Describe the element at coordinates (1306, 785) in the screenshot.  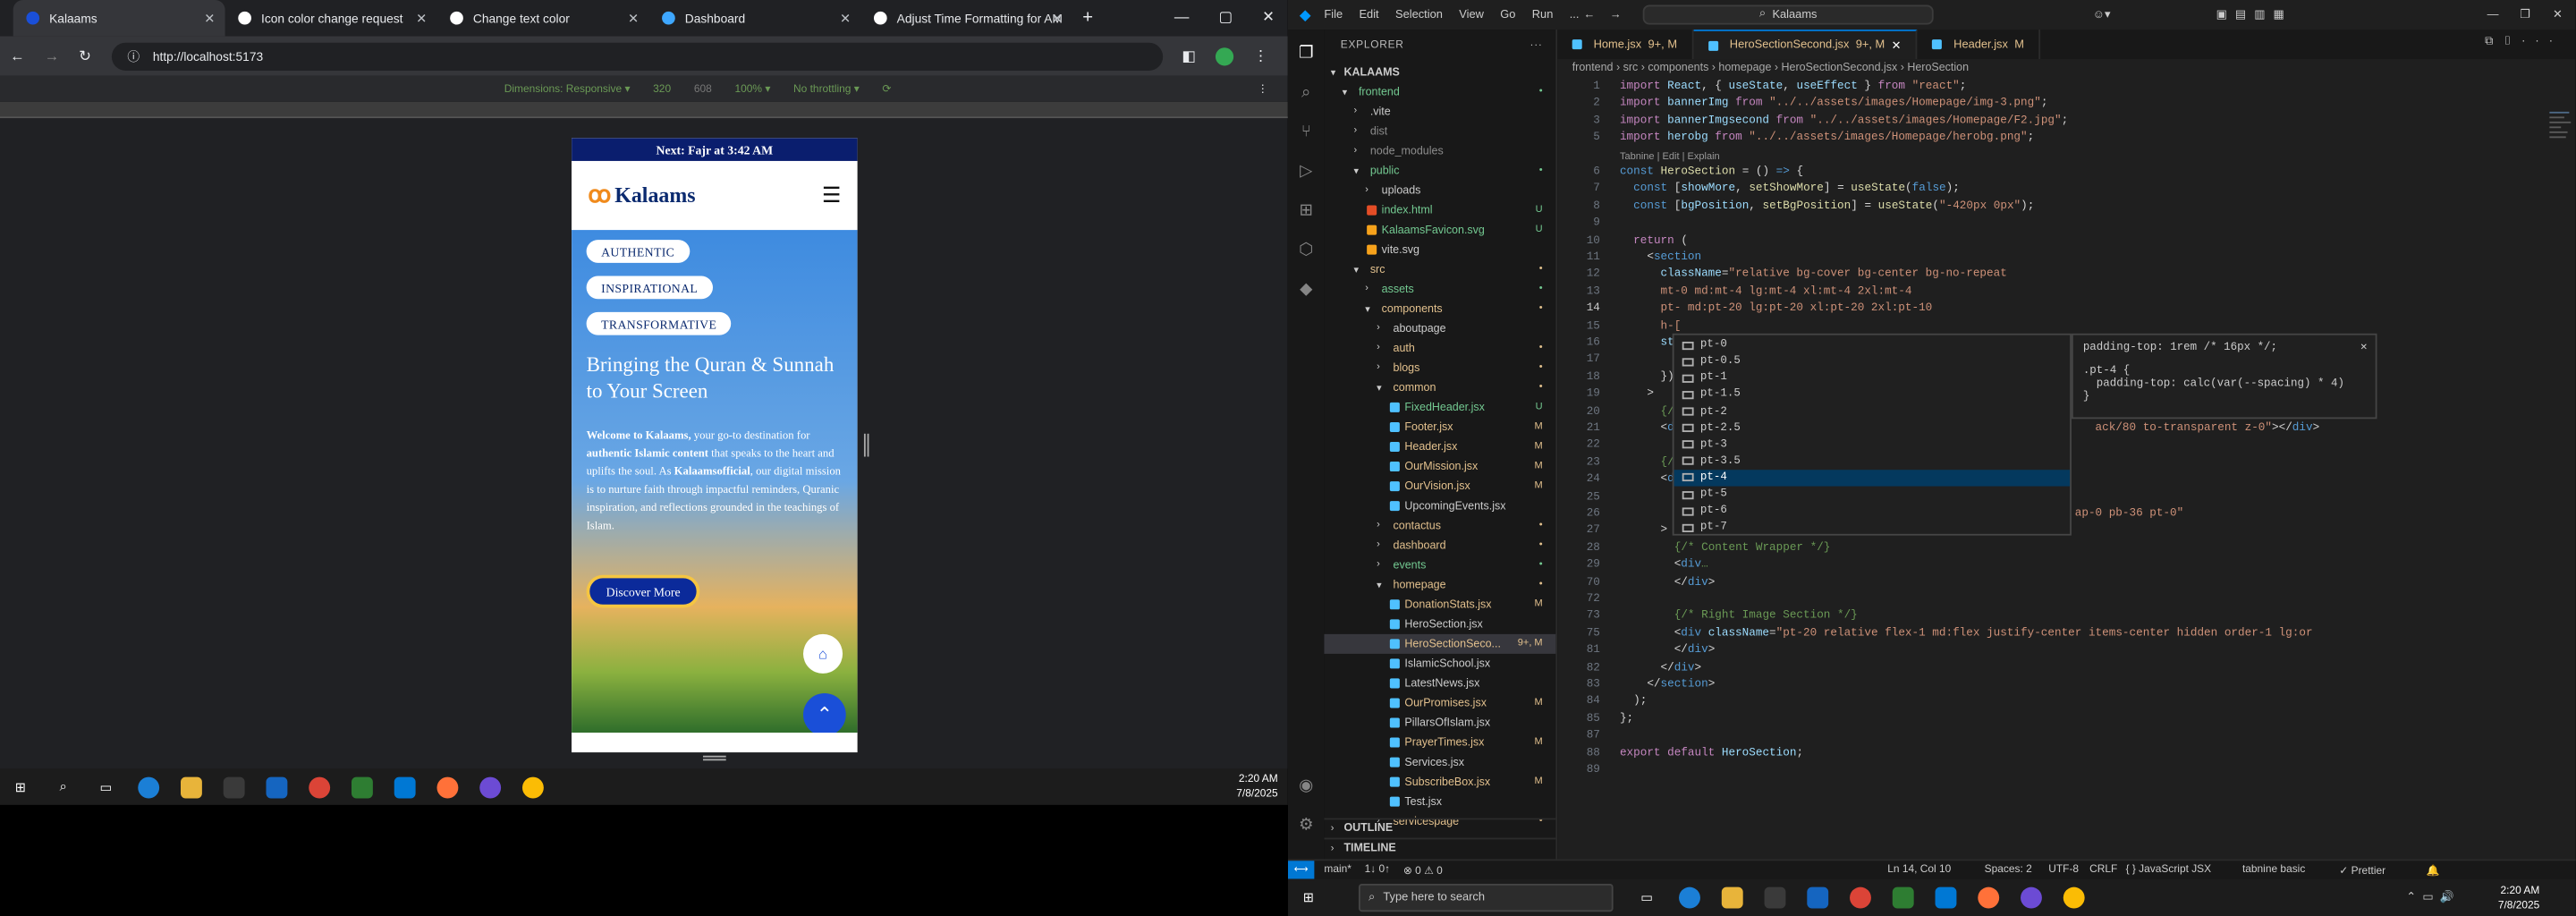
I see `account-icon: ◉` at that location.